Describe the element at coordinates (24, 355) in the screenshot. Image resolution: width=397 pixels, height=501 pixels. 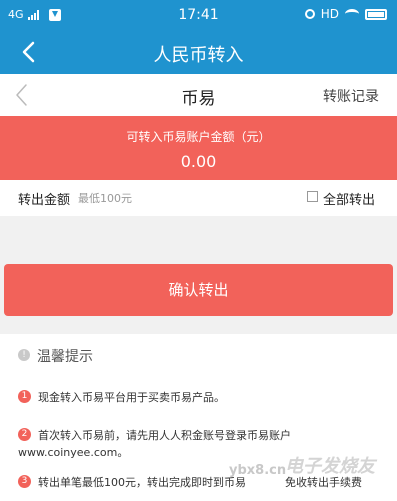
I see `info-icon: !` at that location.